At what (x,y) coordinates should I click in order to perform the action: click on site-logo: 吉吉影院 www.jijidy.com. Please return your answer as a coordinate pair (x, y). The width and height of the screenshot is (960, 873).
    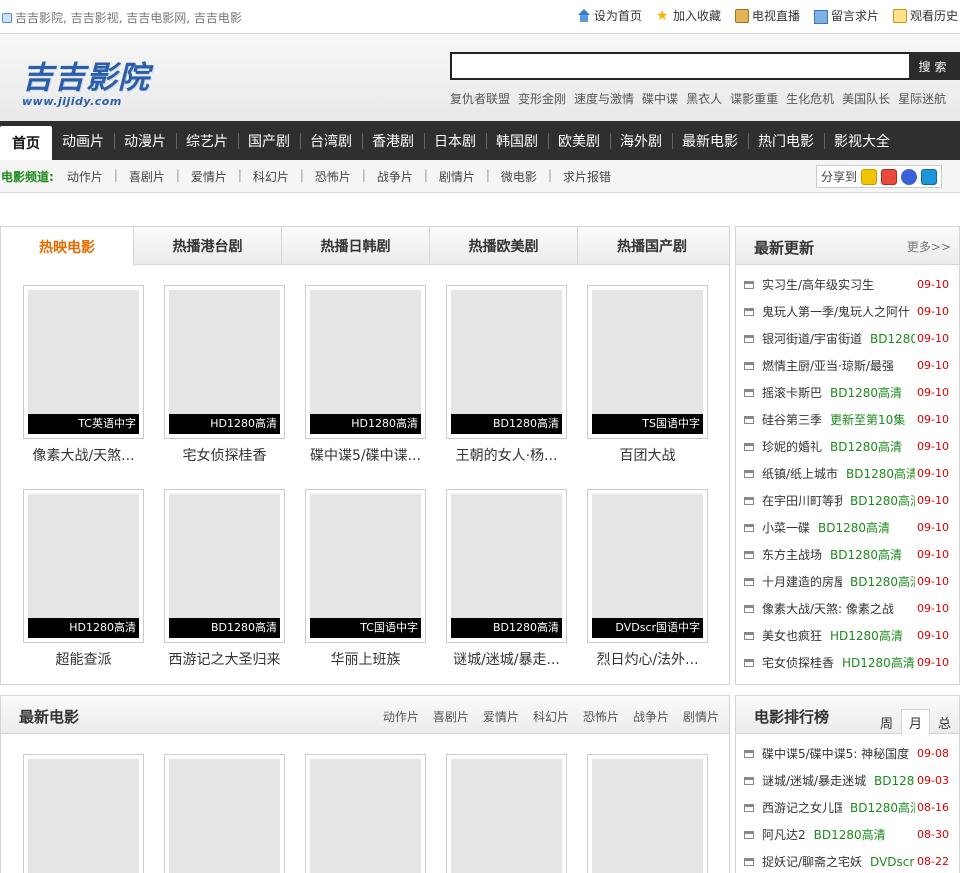
    Looking at the image, I should click on (86, 80).